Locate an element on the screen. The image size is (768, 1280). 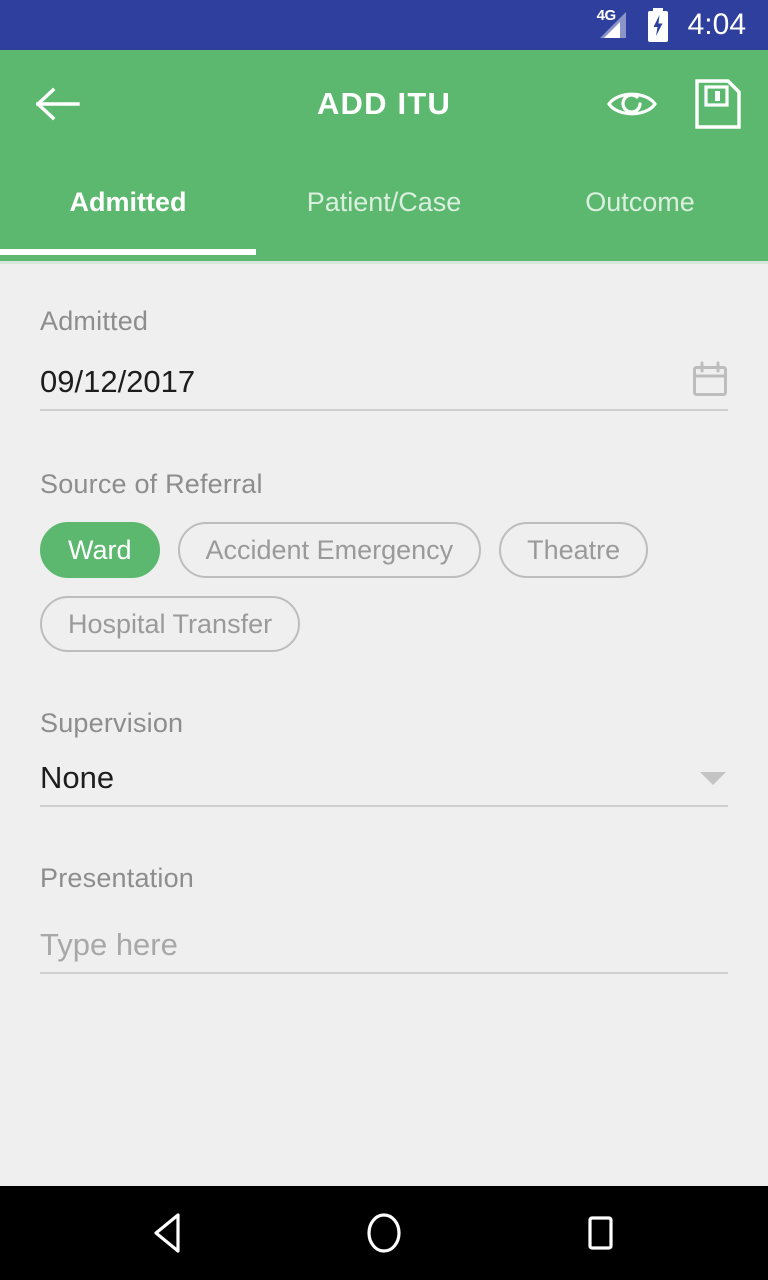
tab-patient-case: Patient/Case is located at coordinates (384, 209).